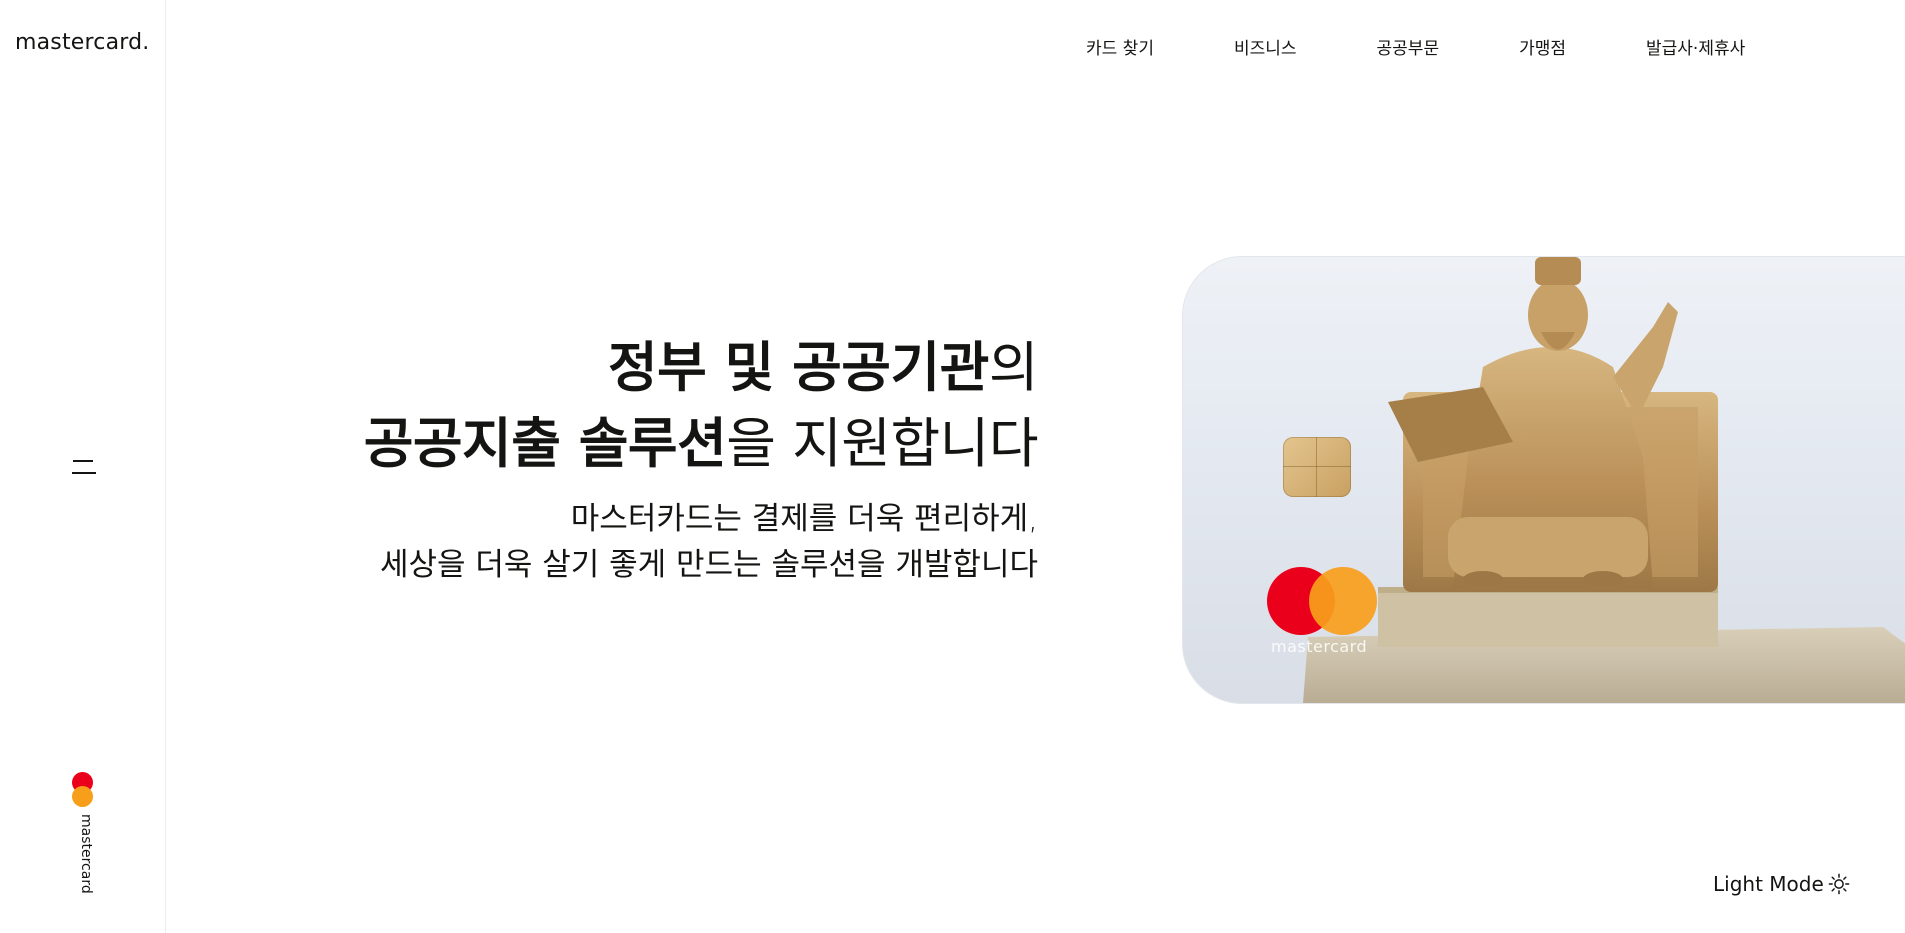 The height and width of the screenshot is (933, 1905). I want to click on card-yellow-circle, so click(1343, 601).